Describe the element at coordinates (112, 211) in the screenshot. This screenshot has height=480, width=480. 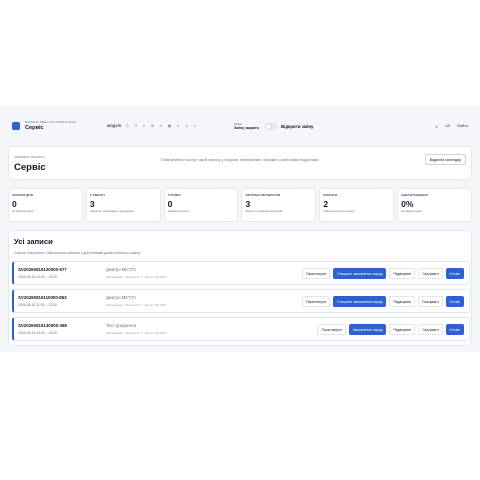
I see `stat-desc: Чернетки, заплановані, підтверджені` at that location.